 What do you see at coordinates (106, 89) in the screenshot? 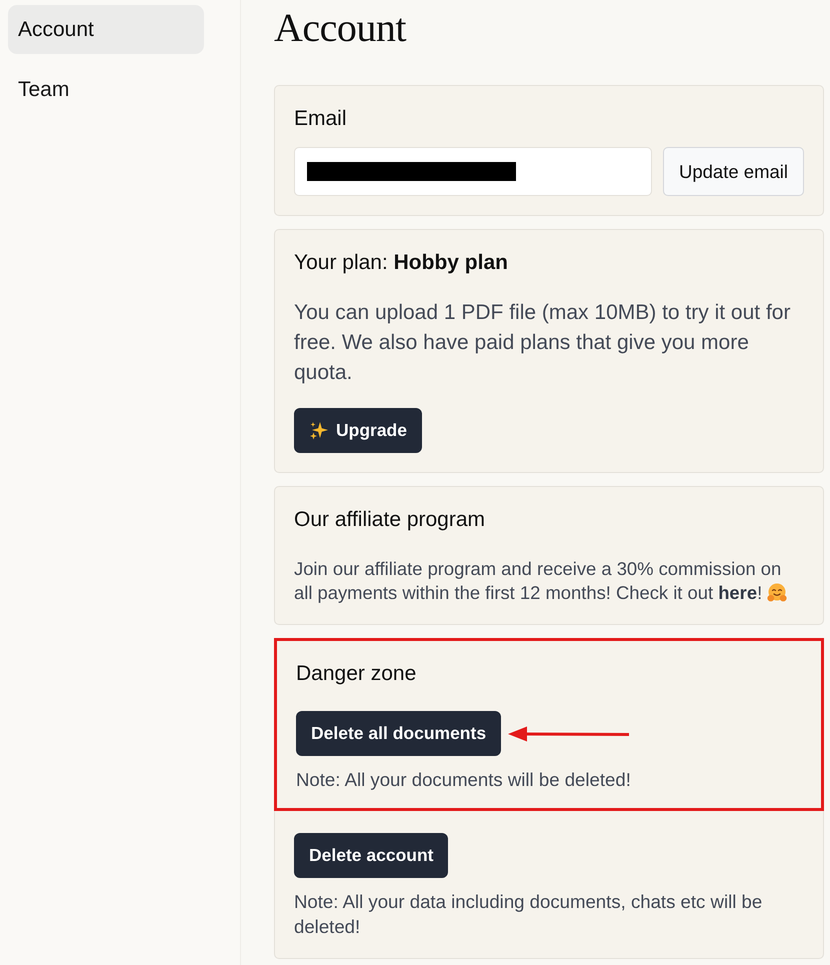
I see `sidebar-item: Team` at bounding box center [106, 89].